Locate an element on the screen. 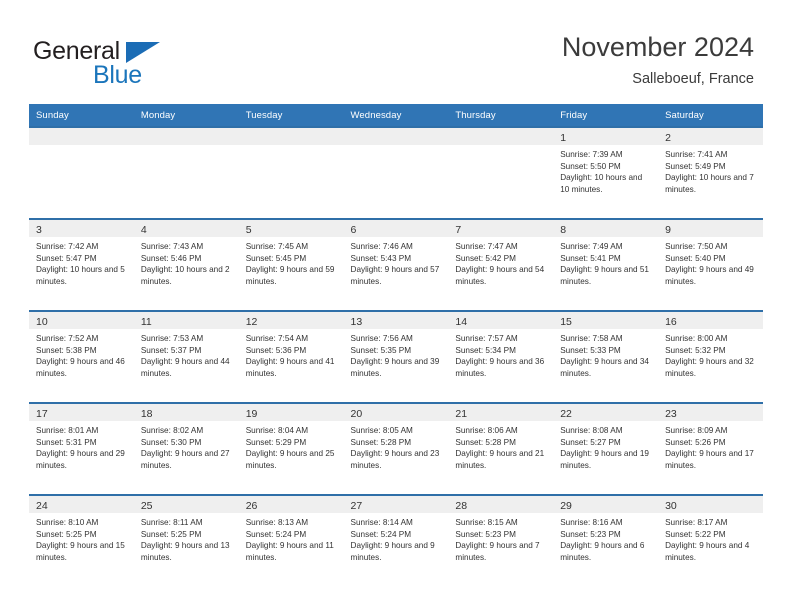 This screenshot has height=612, width=792. weekday-header-friday: Friday is located at coordinates (606, 115).